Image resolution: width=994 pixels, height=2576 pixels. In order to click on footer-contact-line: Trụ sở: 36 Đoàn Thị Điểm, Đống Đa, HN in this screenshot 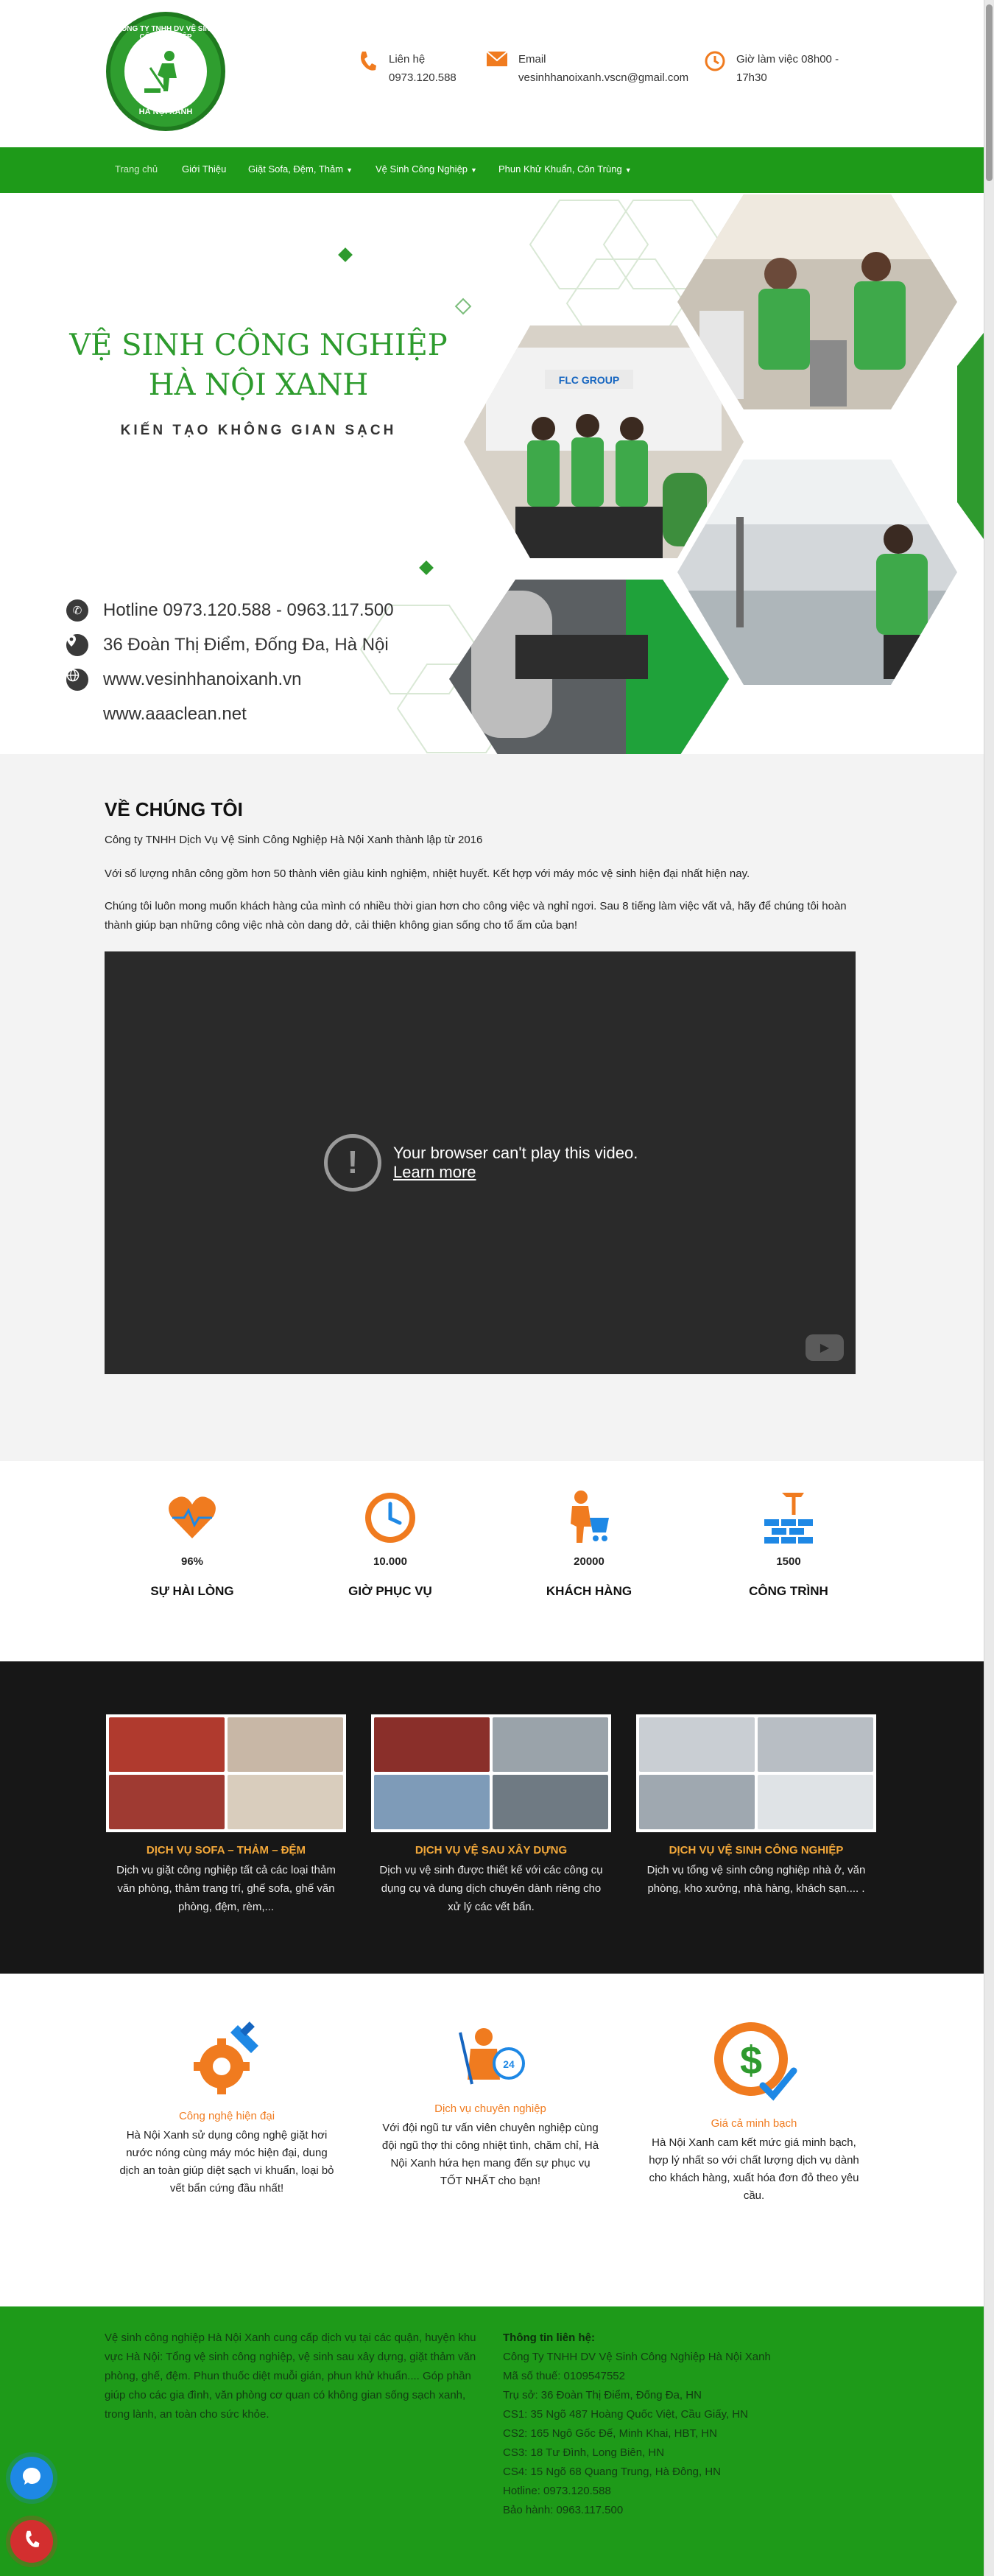, I will do `click(602, 2395)`.